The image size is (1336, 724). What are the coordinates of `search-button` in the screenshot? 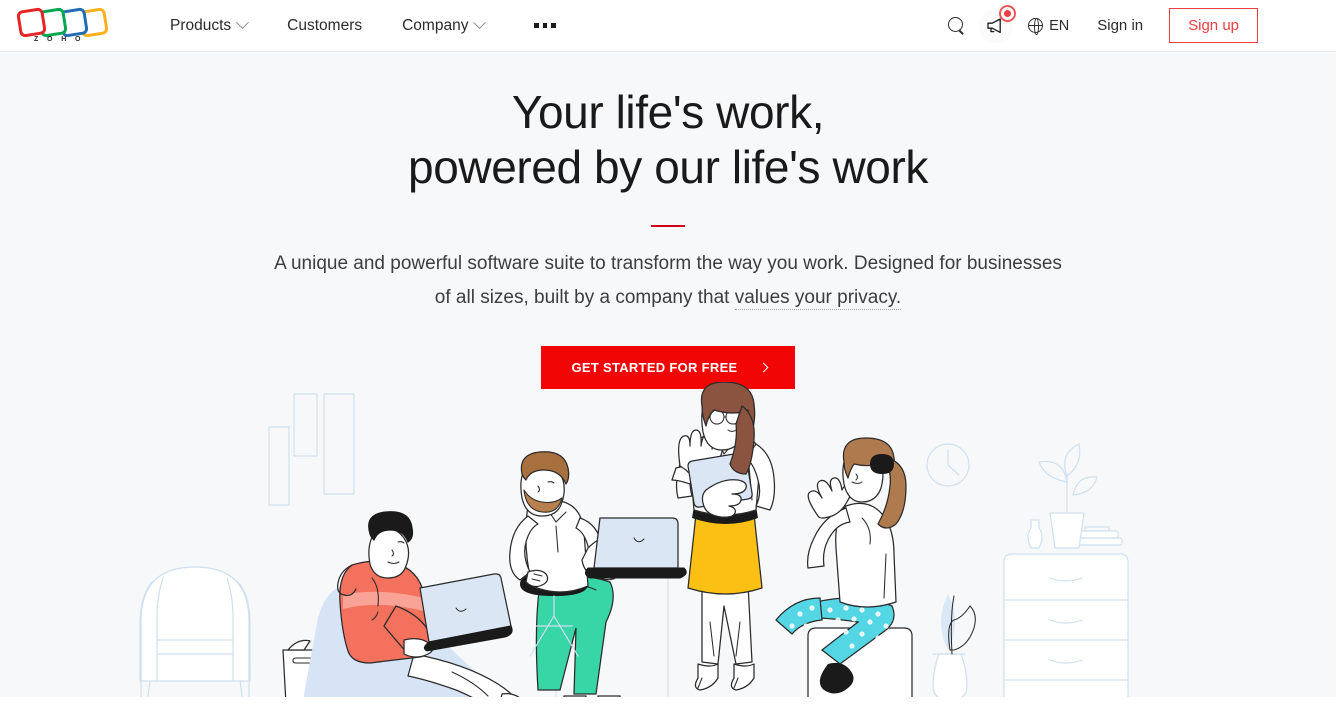 It's located at (956, 26).